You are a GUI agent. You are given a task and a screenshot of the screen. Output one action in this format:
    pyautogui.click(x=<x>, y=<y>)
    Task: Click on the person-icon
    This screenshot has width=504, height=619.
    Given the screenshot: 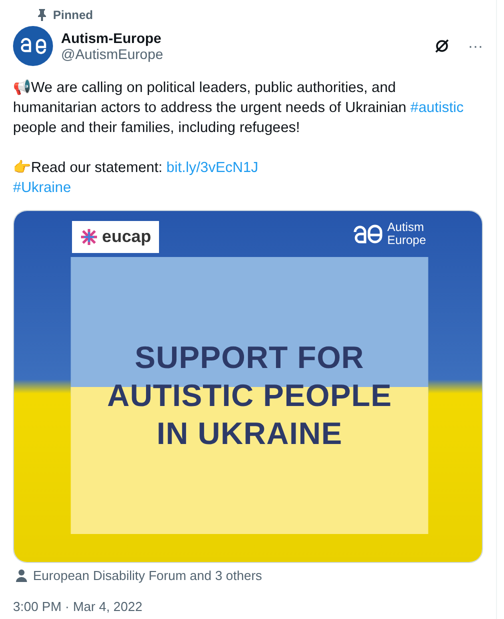 What is the action you would take?
    pyautogui.click(x=21, y=575)
    